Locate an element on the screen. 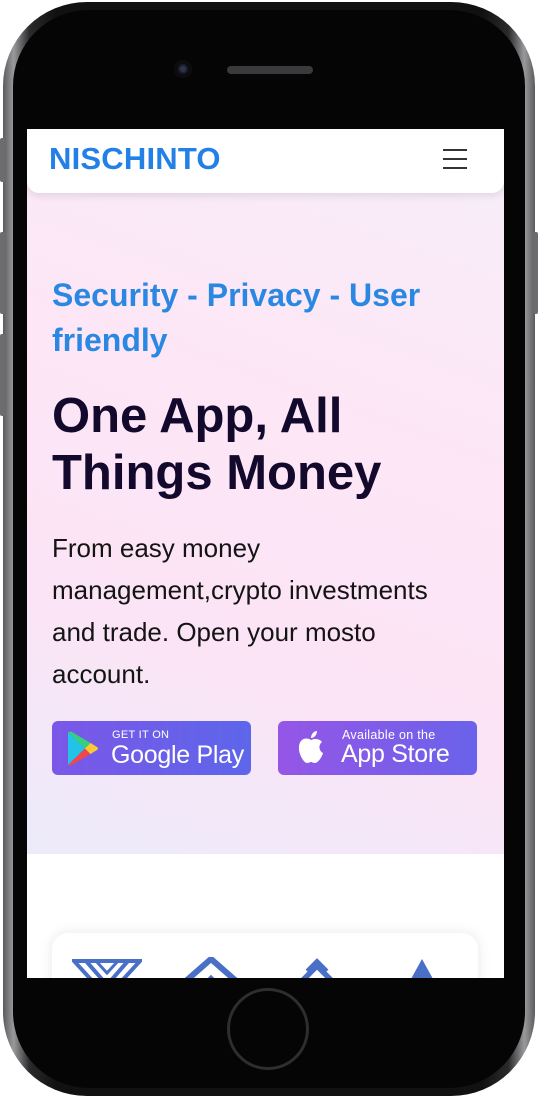 The image size is (538, 1100). phone-power-button is located at coordinates (535, 273).